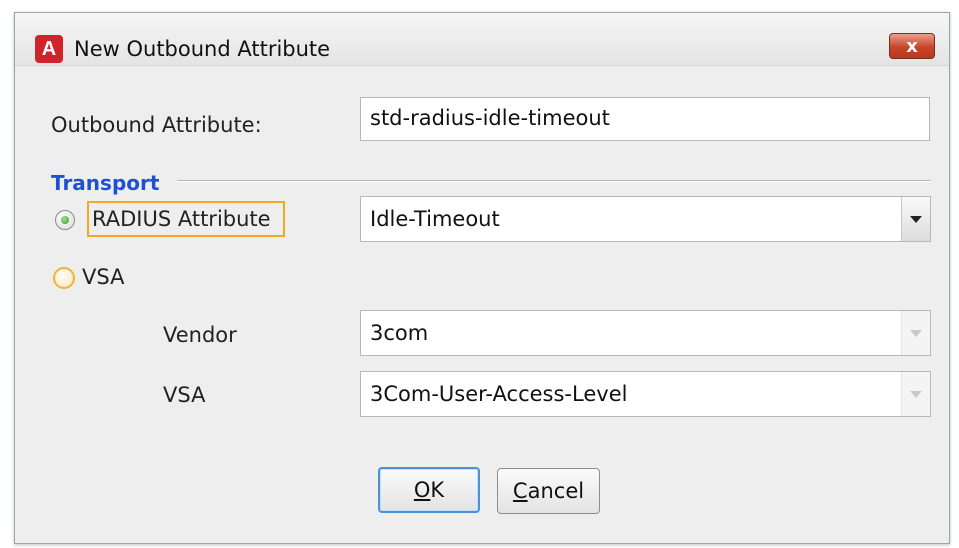 The height and width of the screenshot is (548, 959). What do you see at coordinates (556, 491) in the screenshot?
I see `cancel-label-rest: ancel` at bounding box center [556, 491].